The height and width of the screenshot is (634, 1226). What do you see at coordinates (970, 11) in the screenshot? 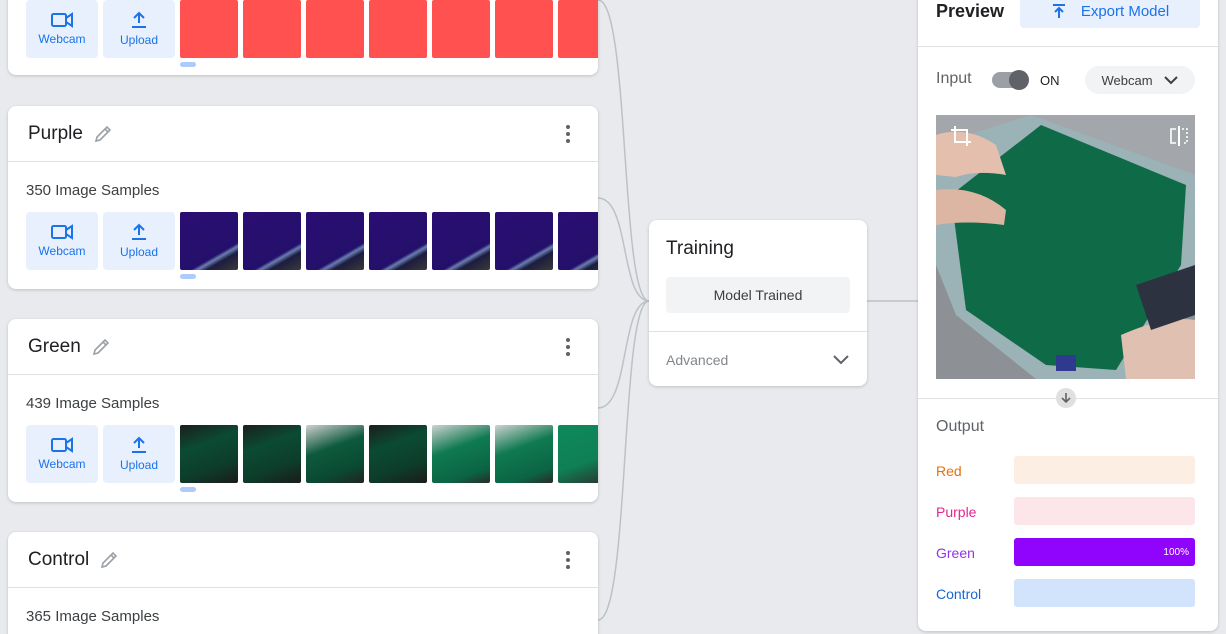
I see `preview-title: Preview` at bounding box center [970, 11].